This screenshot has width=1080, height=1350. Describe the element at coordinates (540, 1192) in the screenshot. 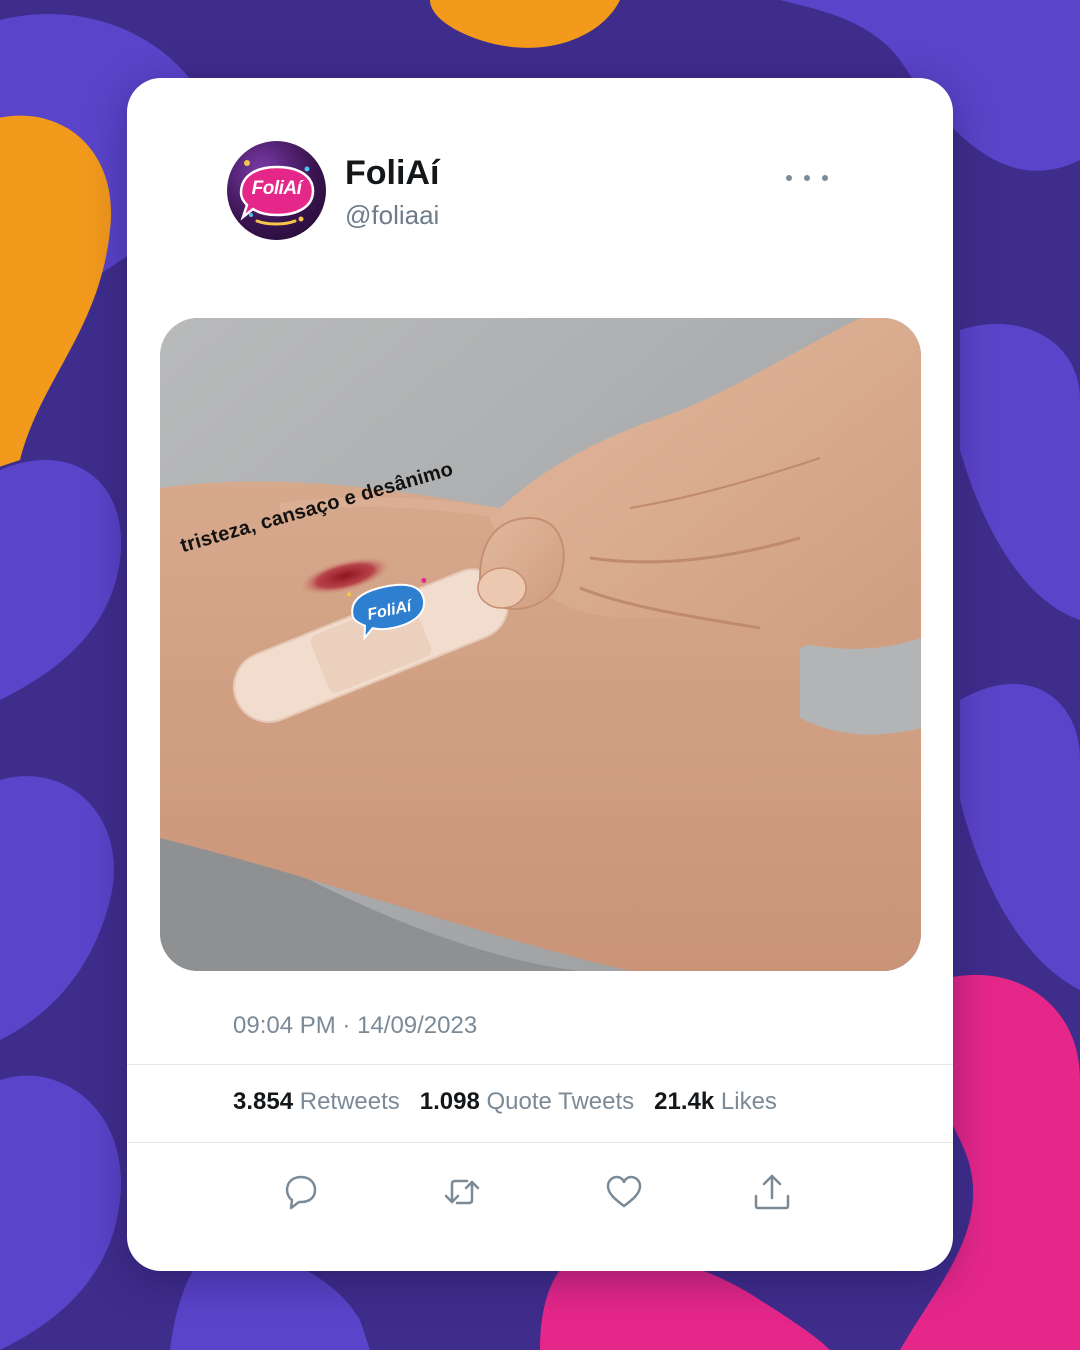

I see `tweet-actions` at that location.